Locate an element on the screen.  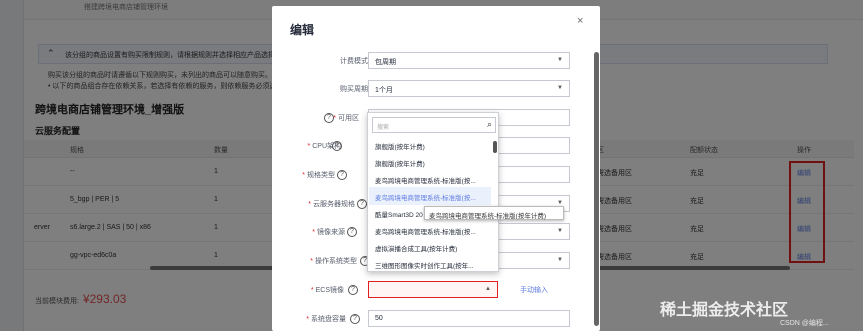
select-value: 包周期 is located at coordinates (385, 62).